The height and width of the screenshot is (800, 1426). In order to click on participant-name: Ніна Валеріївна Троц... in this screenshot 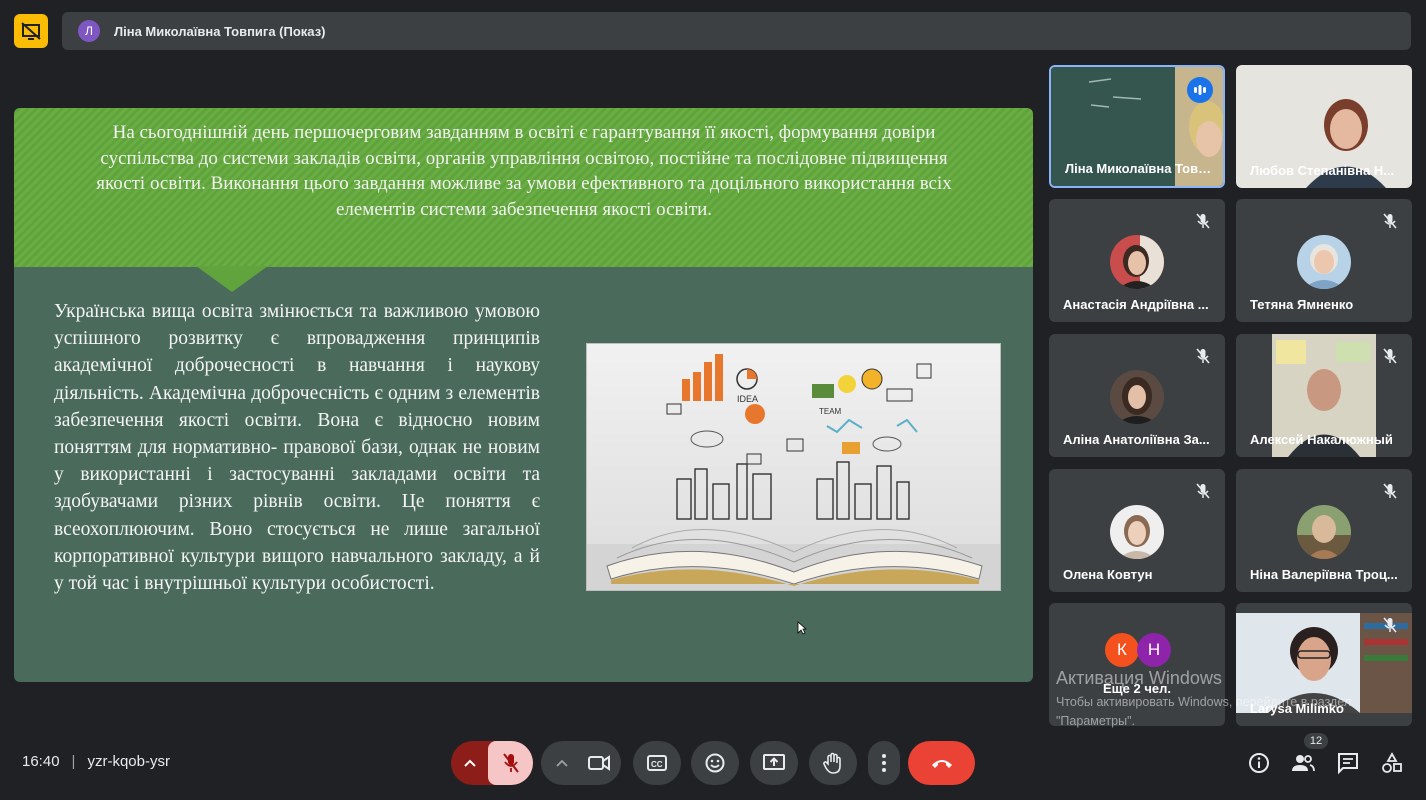, I will do `click(1324, 574)`.